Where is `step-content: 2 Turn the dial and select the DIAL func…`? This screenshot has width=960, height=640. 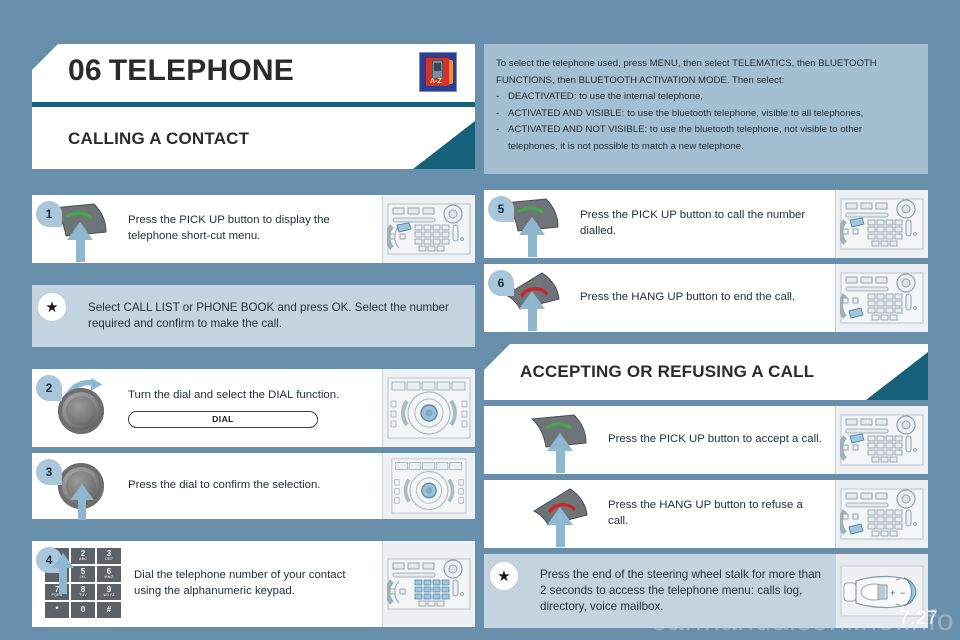
step-content: 2 Turn the dial and select the DIAL func… is located at coordinates (207, 408).